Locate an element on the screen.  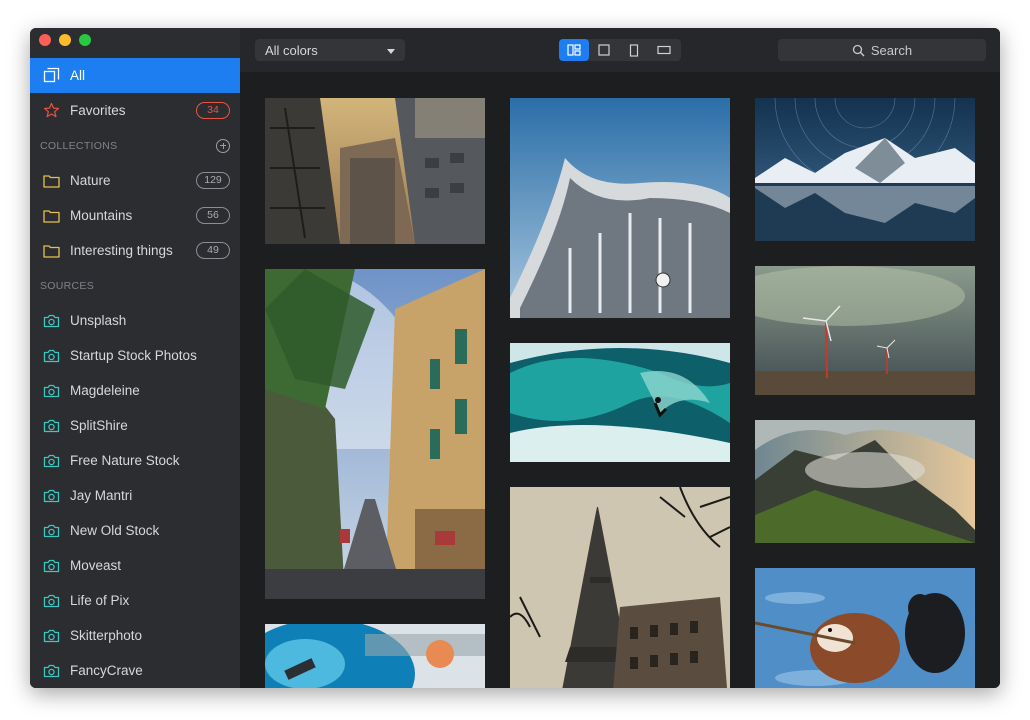
sidebar-item-label: Startup Stock Photos is located at coordinates (133, 355).